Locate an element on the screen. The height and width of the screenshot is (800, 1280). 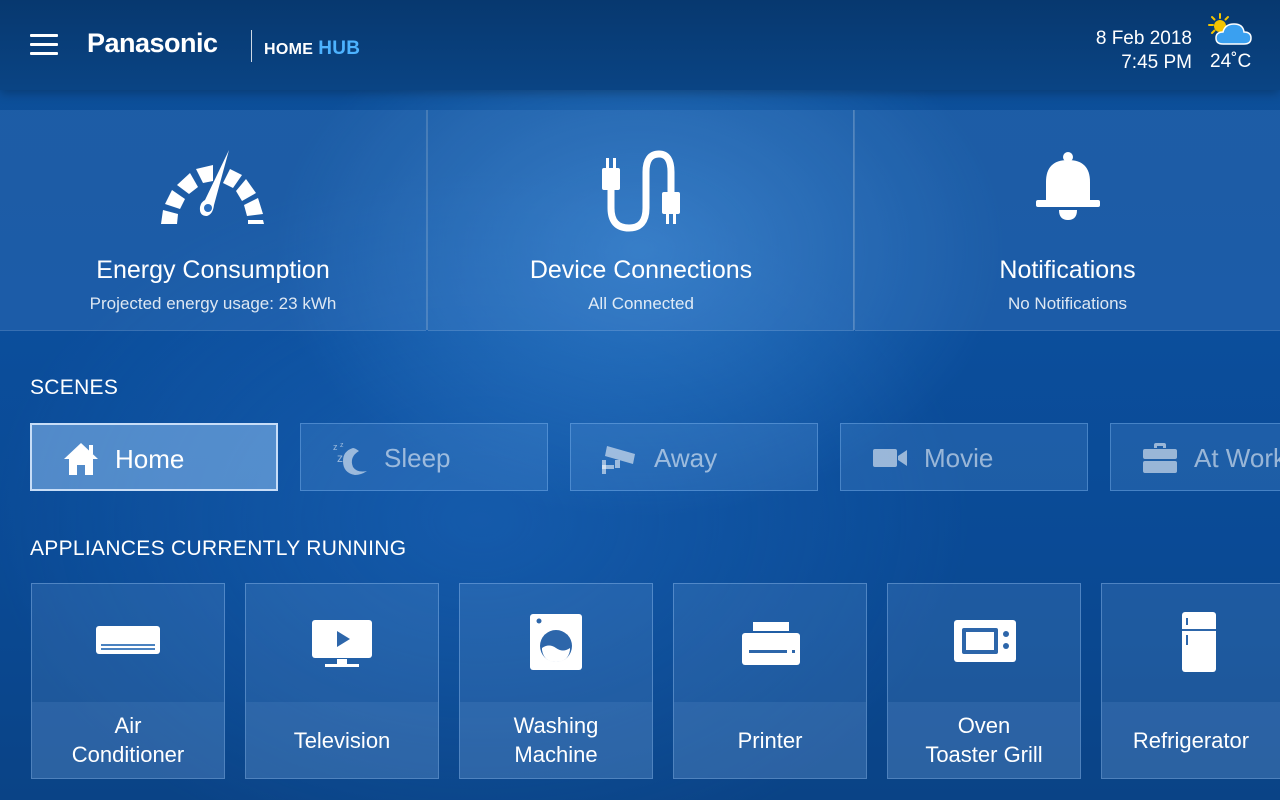
notifications-card: Notifications No Notifications is located at coordinates (1067, 220).